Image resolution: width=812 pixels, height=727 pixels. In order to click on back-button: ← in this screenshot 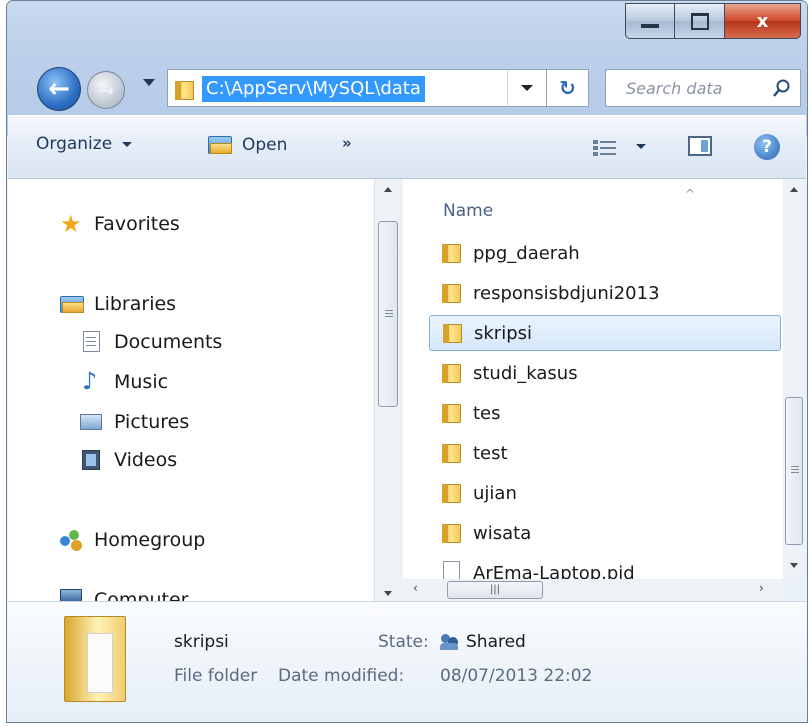, I will do `click(59, 89)`.